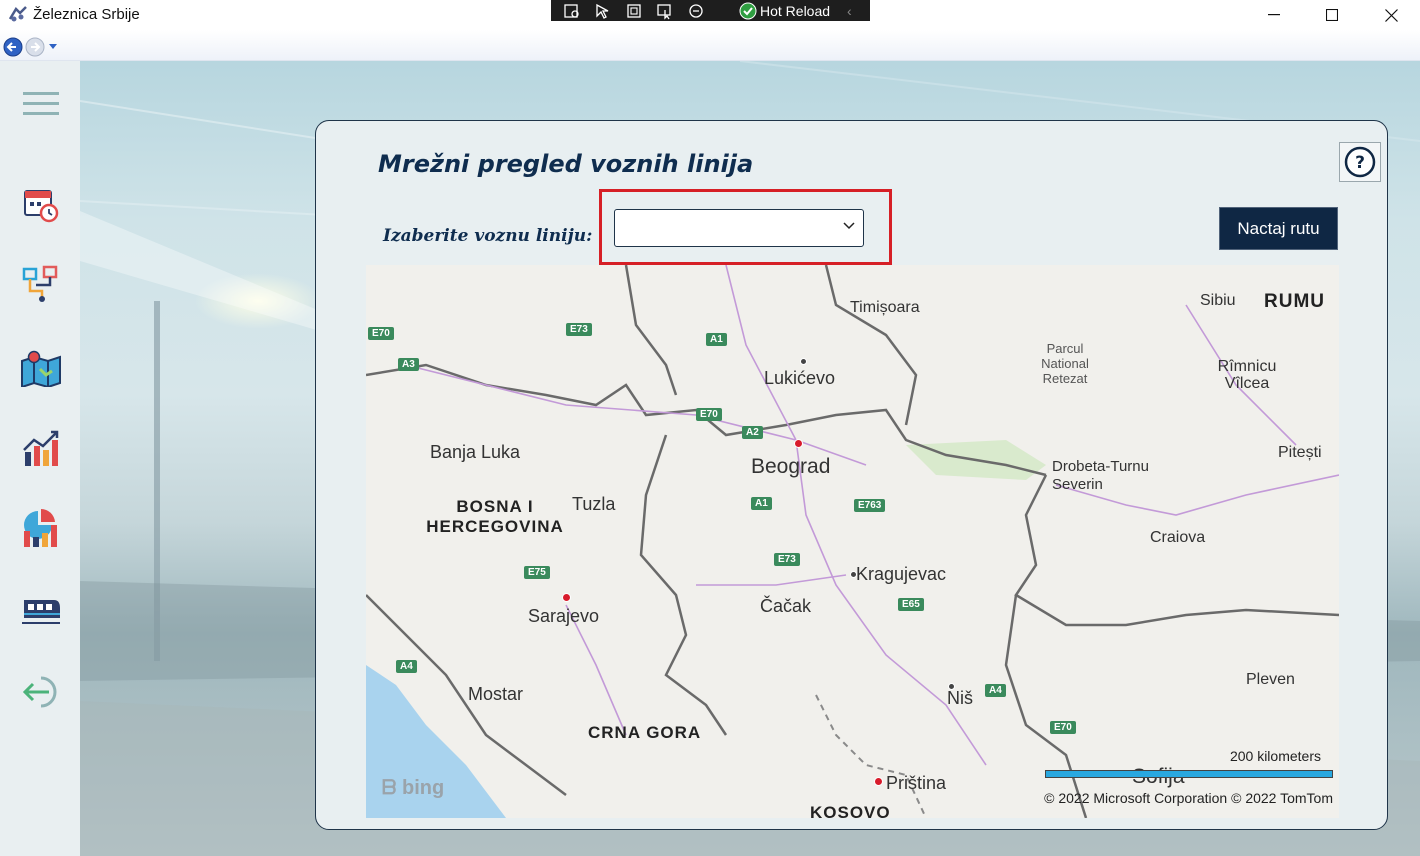 The image size is (1420, 856). I want to click on route-select, so click(739, 228).